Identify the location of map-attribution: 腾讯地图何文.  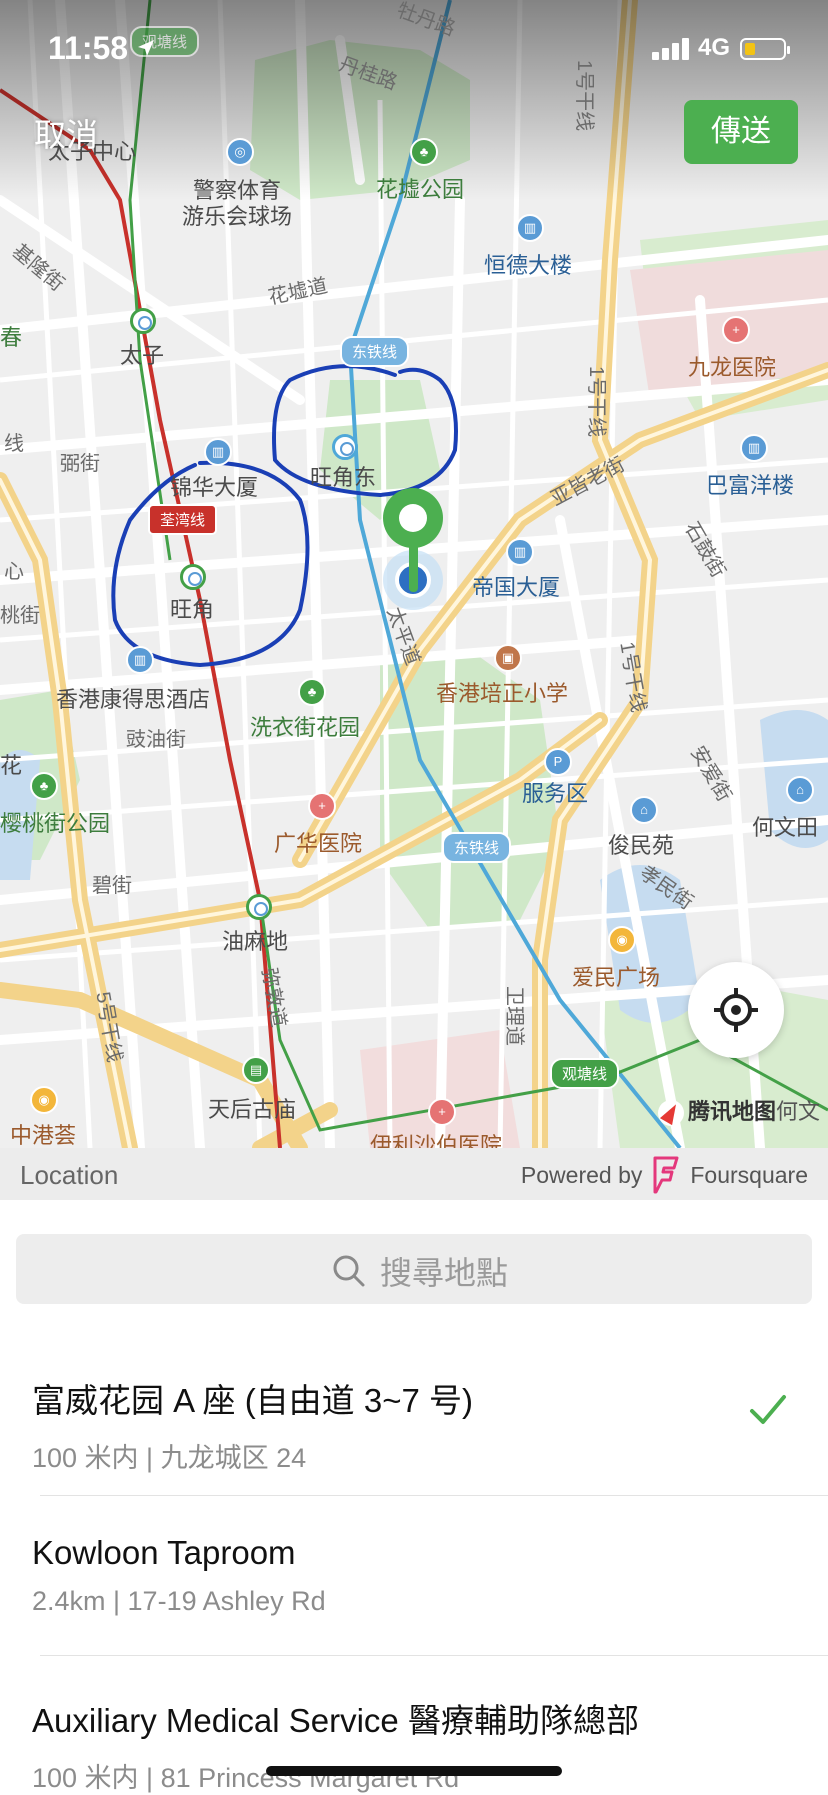
(739, 1110).